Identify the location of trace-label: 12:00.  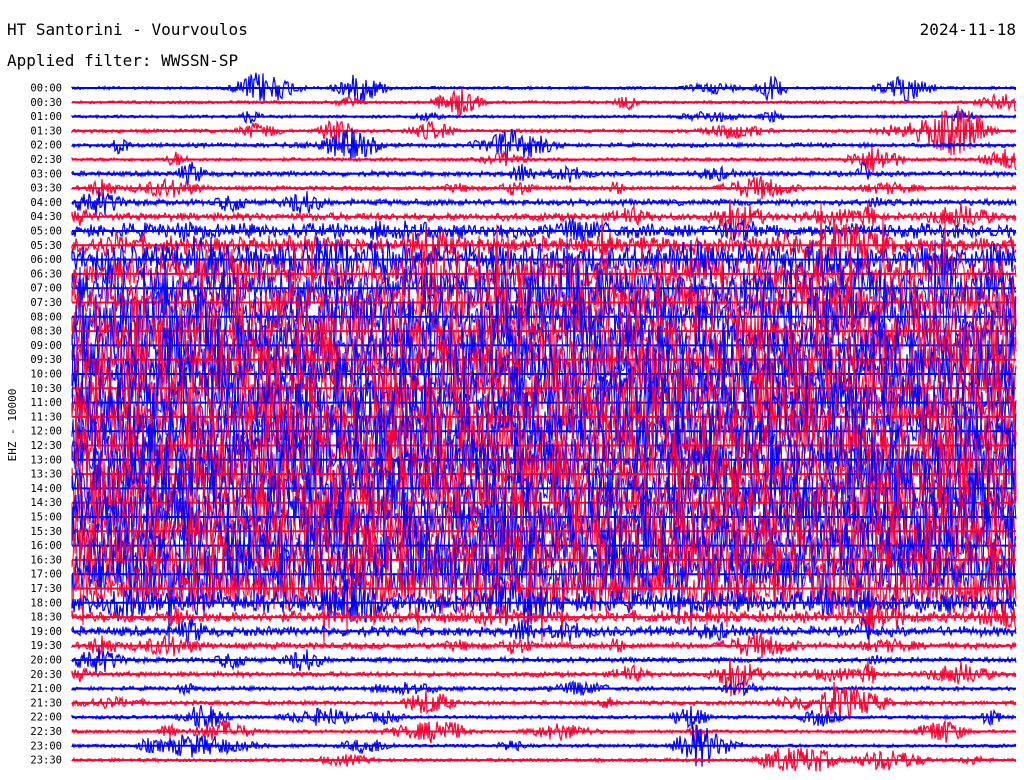
(46, 432).